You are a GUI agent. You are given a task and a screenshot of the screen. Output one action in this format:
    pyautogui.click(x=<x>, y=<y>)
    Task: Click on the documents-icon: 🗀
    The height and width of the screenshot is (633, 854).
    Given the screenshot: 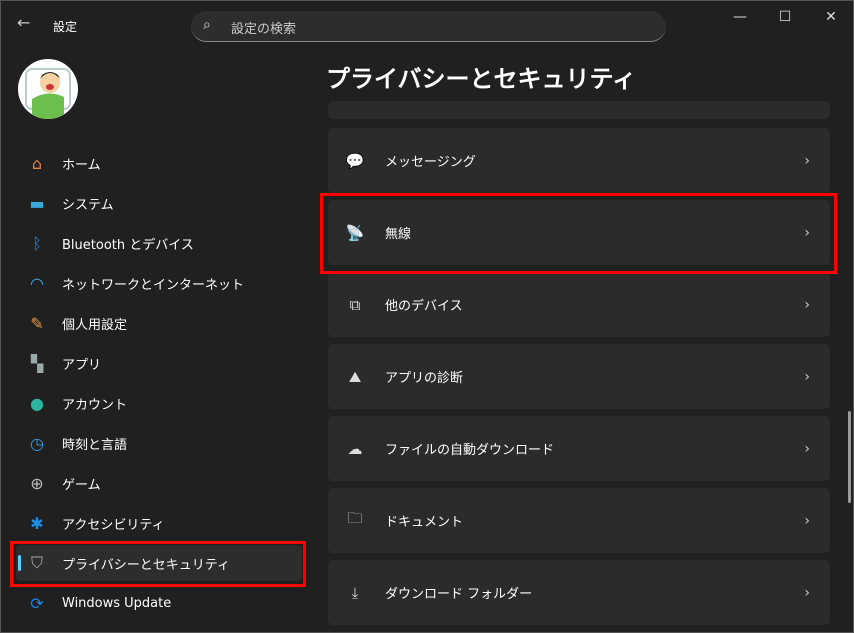 What is the action you would take?
    pyautogui.click(x=355, y=518)
    